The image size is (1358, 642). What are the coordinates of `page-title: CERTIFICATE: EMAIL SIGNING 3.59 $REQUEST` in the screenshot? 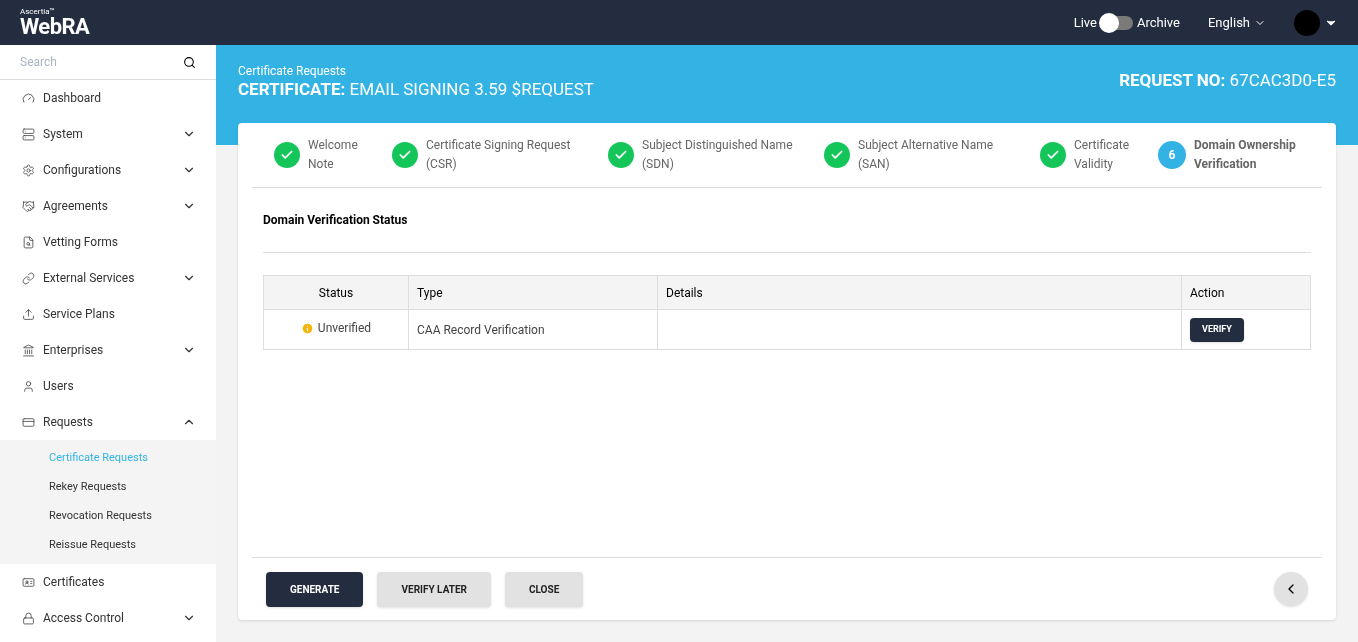 It's located at (416, 90).